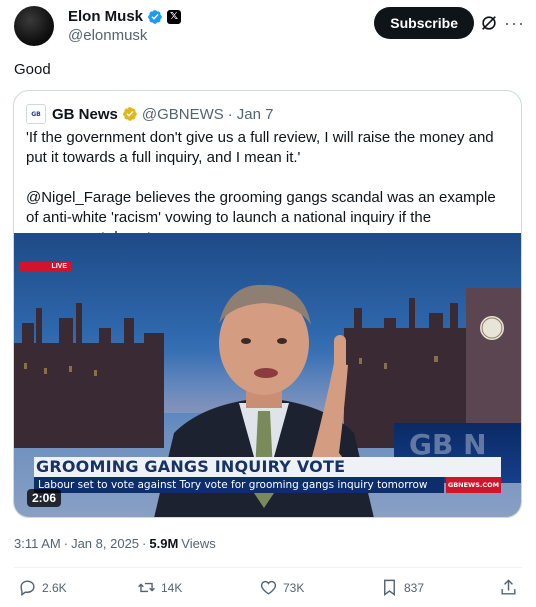  I want to click on verified-badge-icon, so click(155, 16).